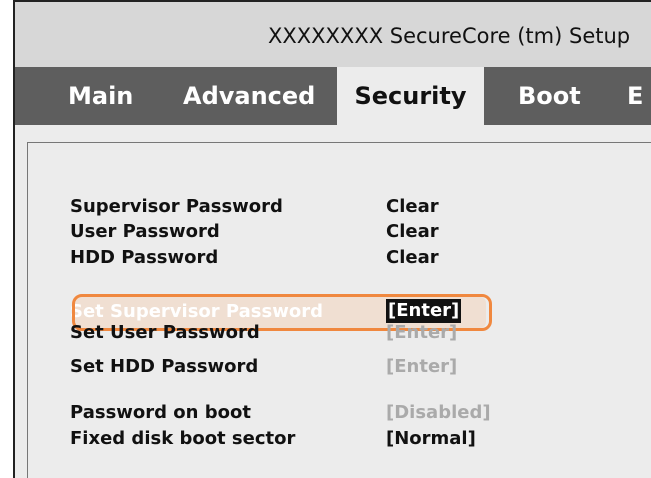 The image size is (651, 478). What do you see at coordinates (145, 231) in the screenshot?
I see `user-password-label: User Password` at bounding box center [145, 231].